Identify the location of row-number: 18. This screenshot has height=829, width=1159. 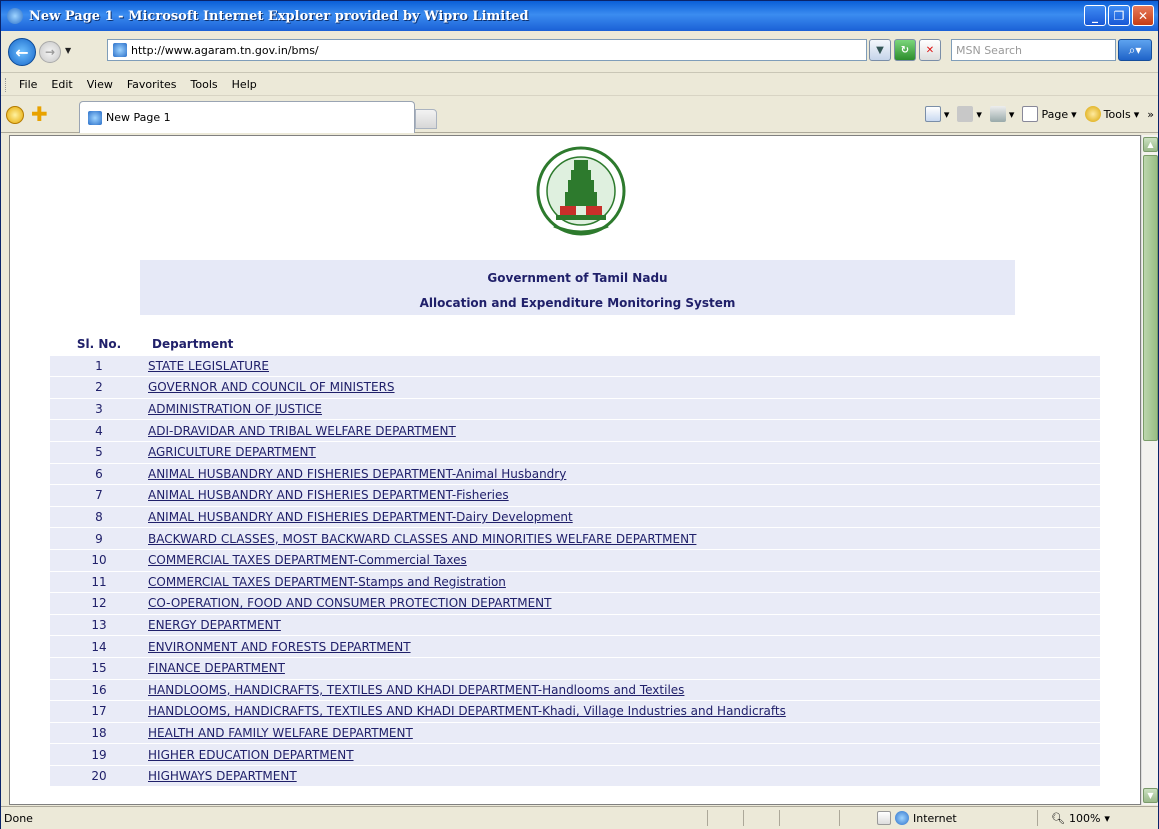
(99, 732).